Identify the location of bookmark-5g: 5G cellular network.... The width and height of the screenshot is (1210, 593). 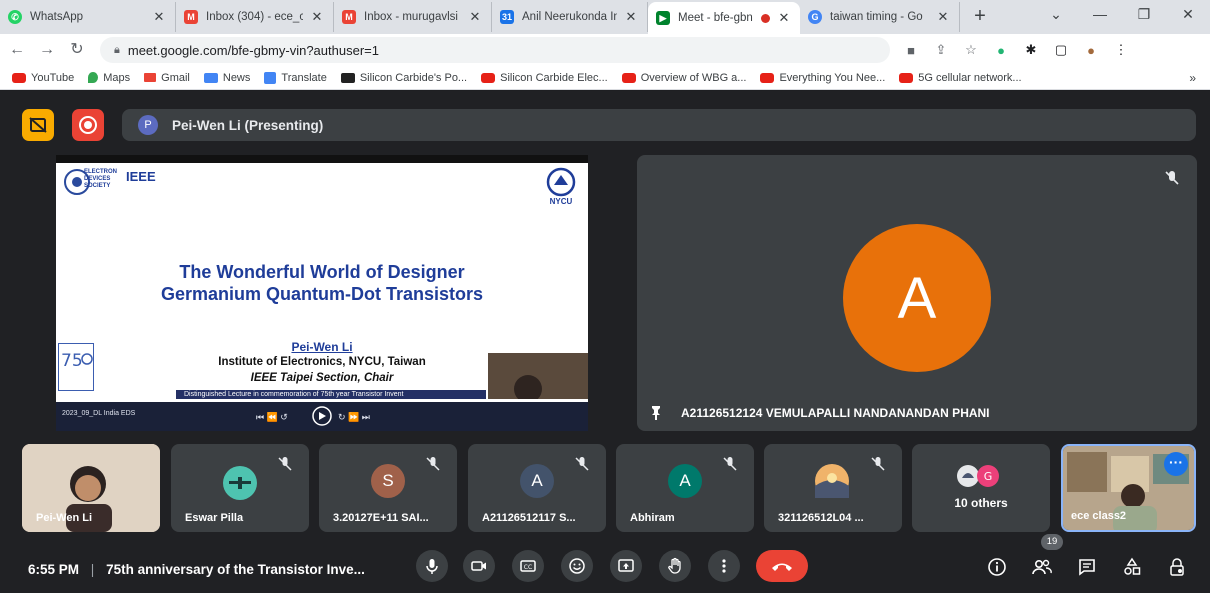
(960, 77).